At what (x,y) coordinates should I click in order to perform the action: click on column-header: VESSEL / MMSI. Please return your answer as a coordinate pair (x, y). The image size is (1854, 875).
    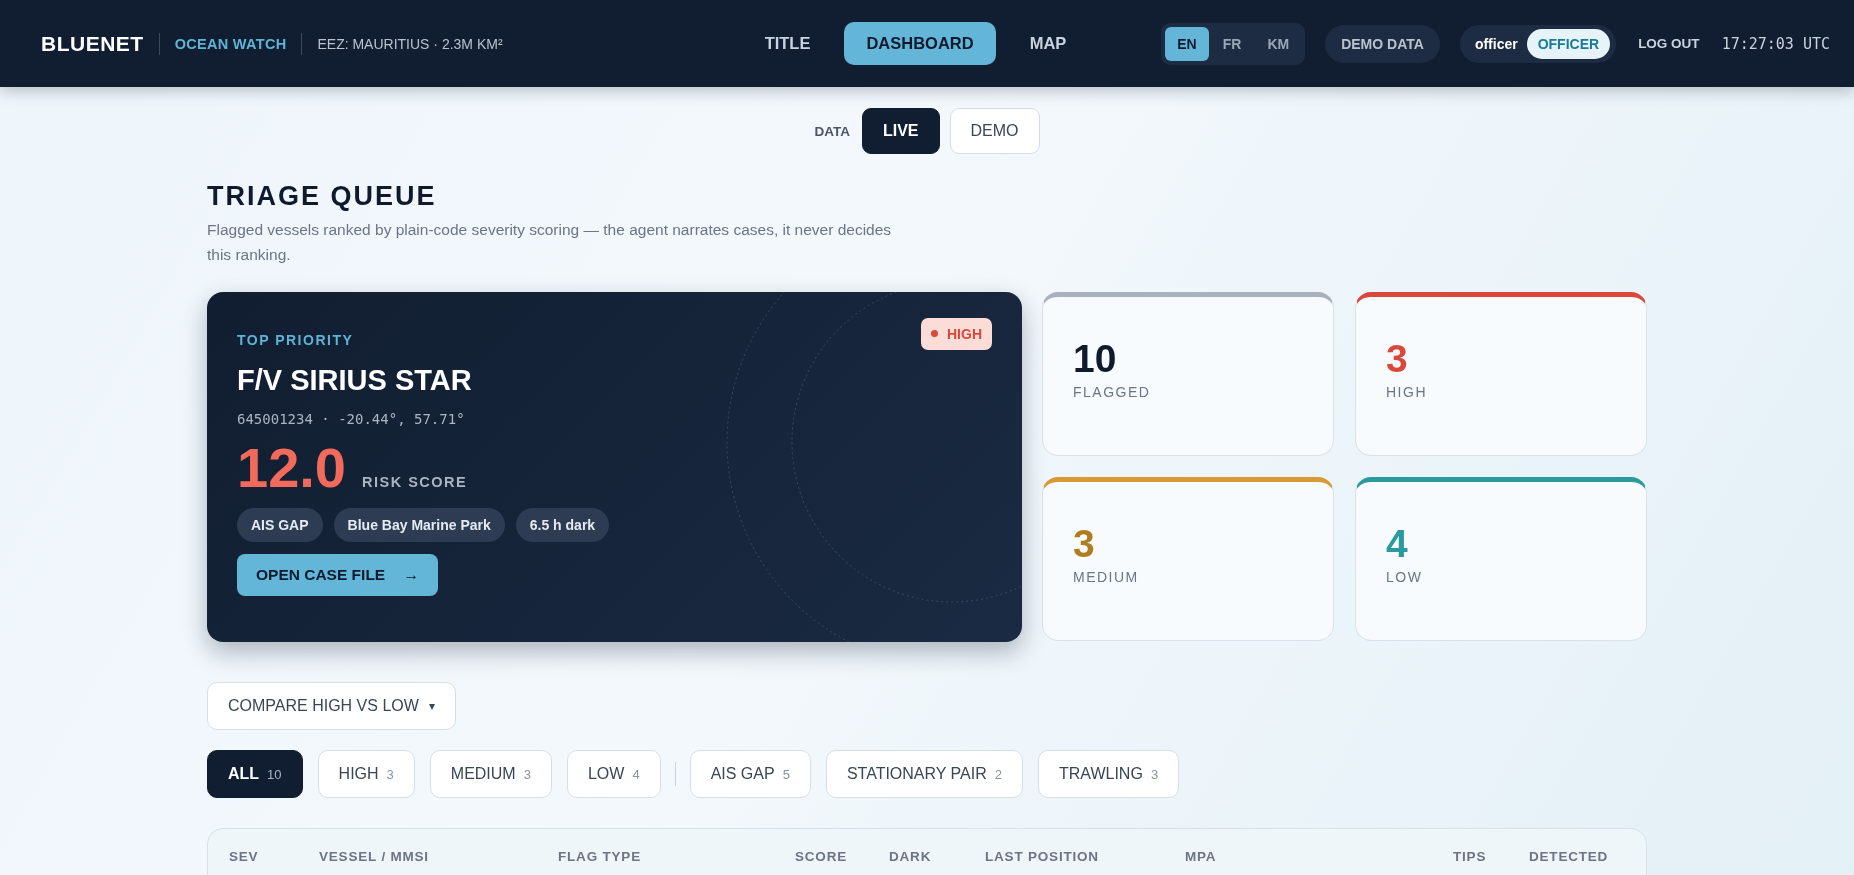
    Looking at the image, I should click on (374, 856).